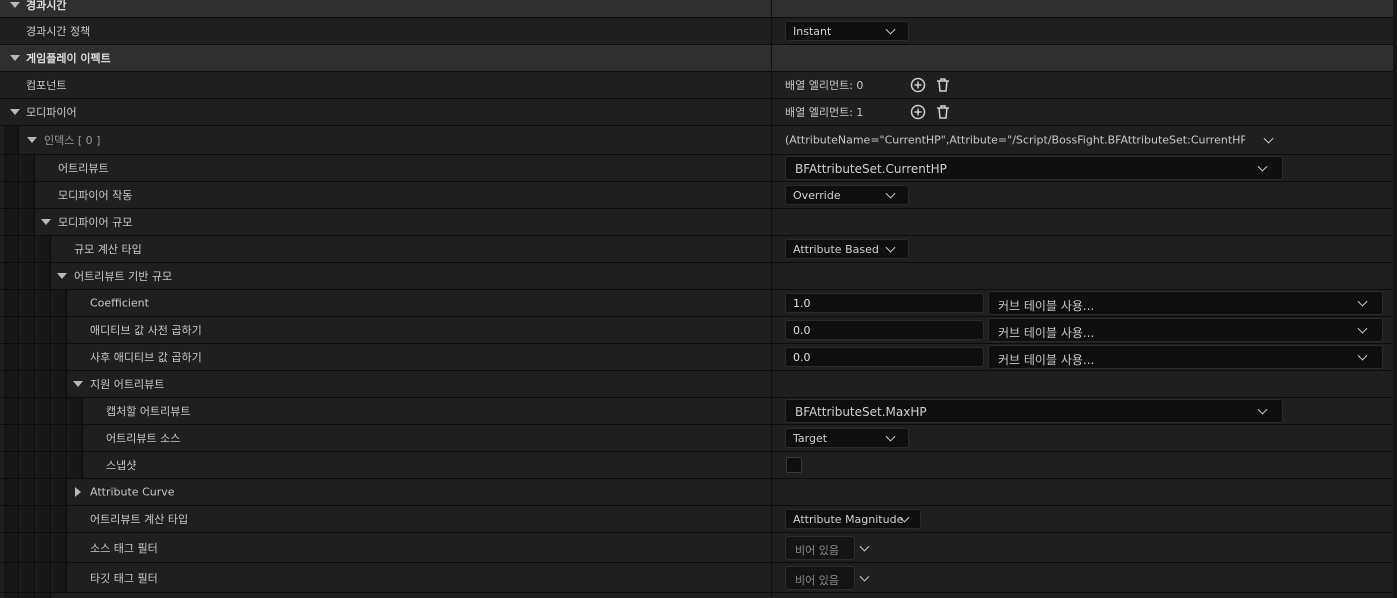  I want to click on property-label: 캡처할 어트리뷰트, so click(148, 411).